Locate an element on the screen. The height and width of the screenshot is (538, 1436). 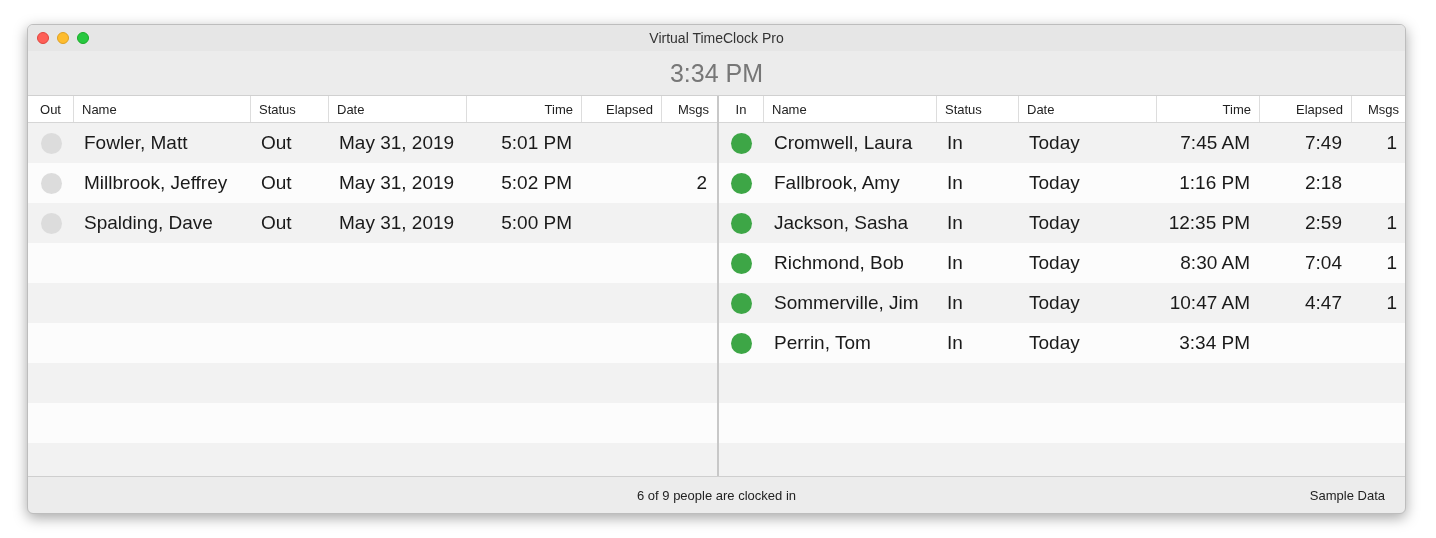
time-cell: 7:45 AM is located at coordinates (1215, 142).